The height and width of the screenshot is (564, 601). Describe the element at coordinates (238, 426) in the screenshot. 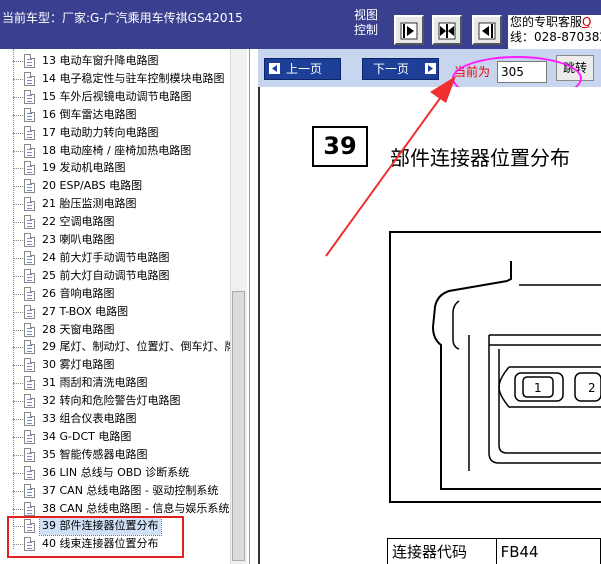

I see `tree-scrollbar-thumb` at that location.